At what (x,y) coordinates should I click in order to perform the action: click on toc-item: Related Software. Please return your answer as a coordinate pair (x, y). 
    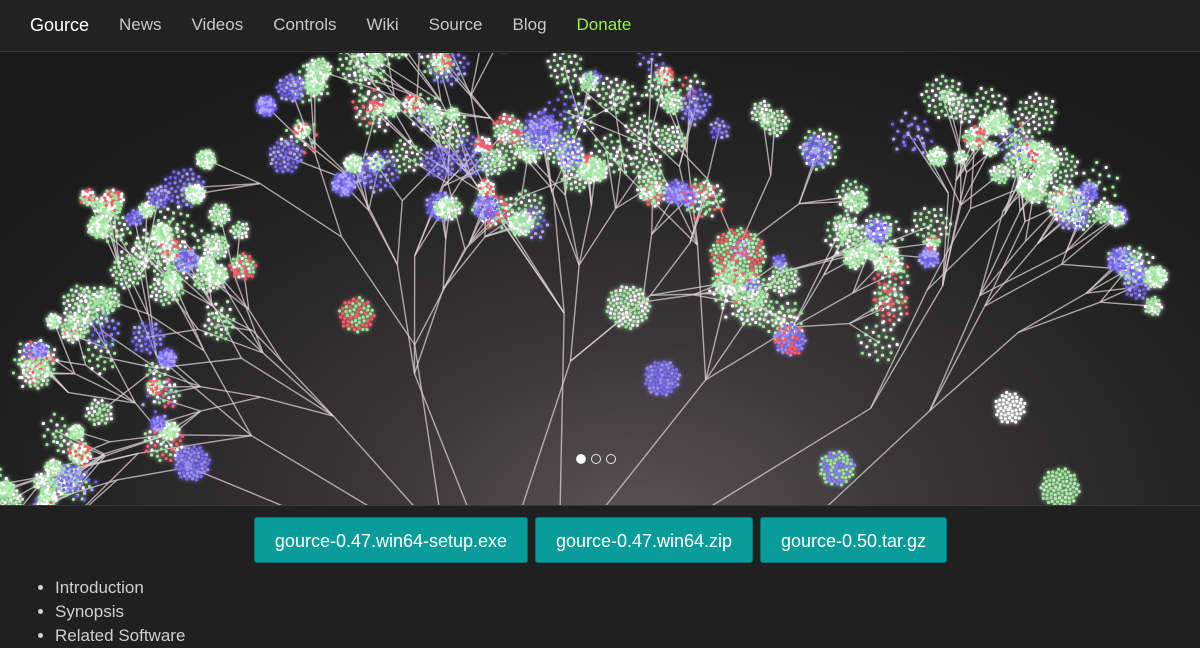
    Looking at the image, I should click on (120, 636).